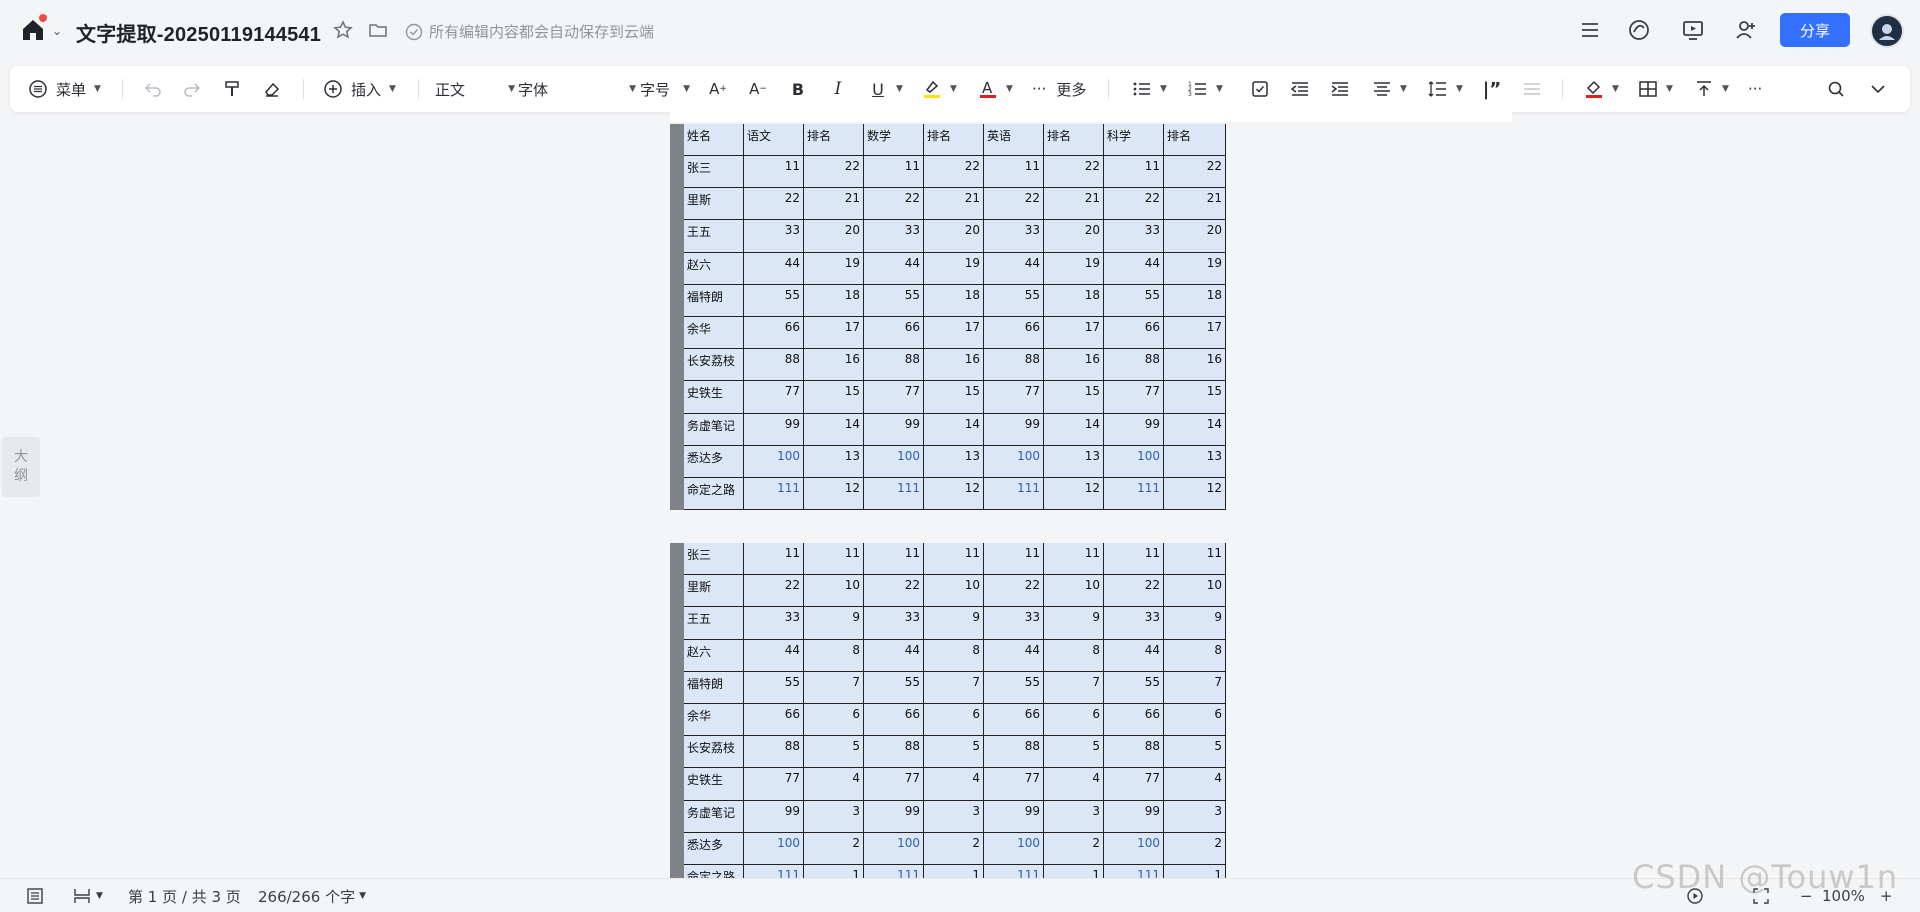  I want to click on word-count: 266/266 个字 ▼, so click(312, 895).